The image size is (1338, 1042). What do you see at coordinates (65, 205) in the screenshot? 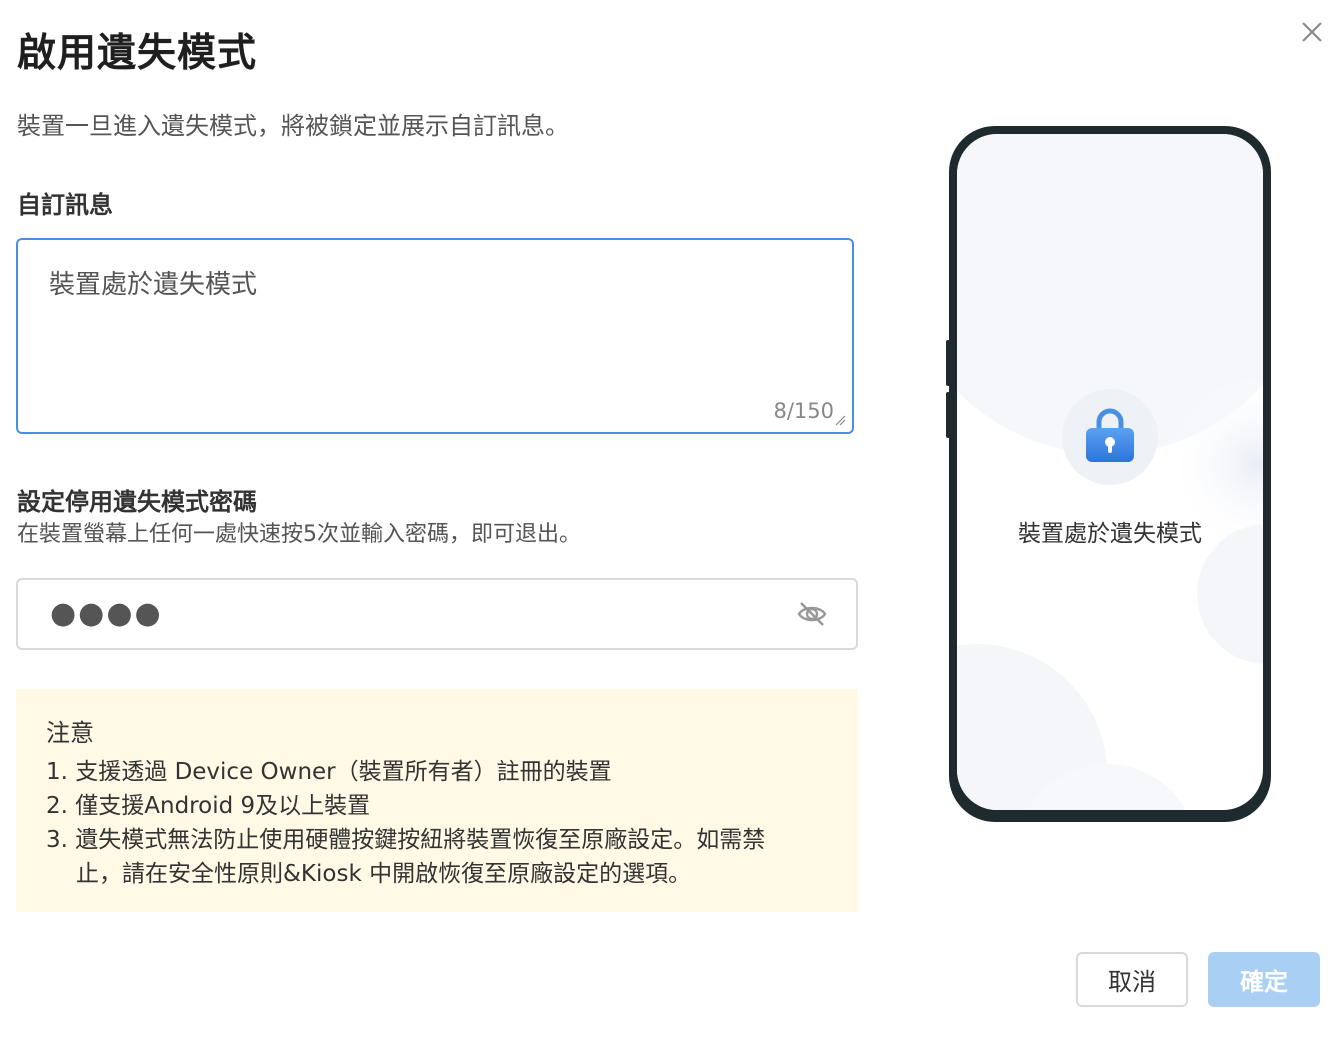
I see `custom-message-label: 自訂訊息` at bounding box center [65, 205].